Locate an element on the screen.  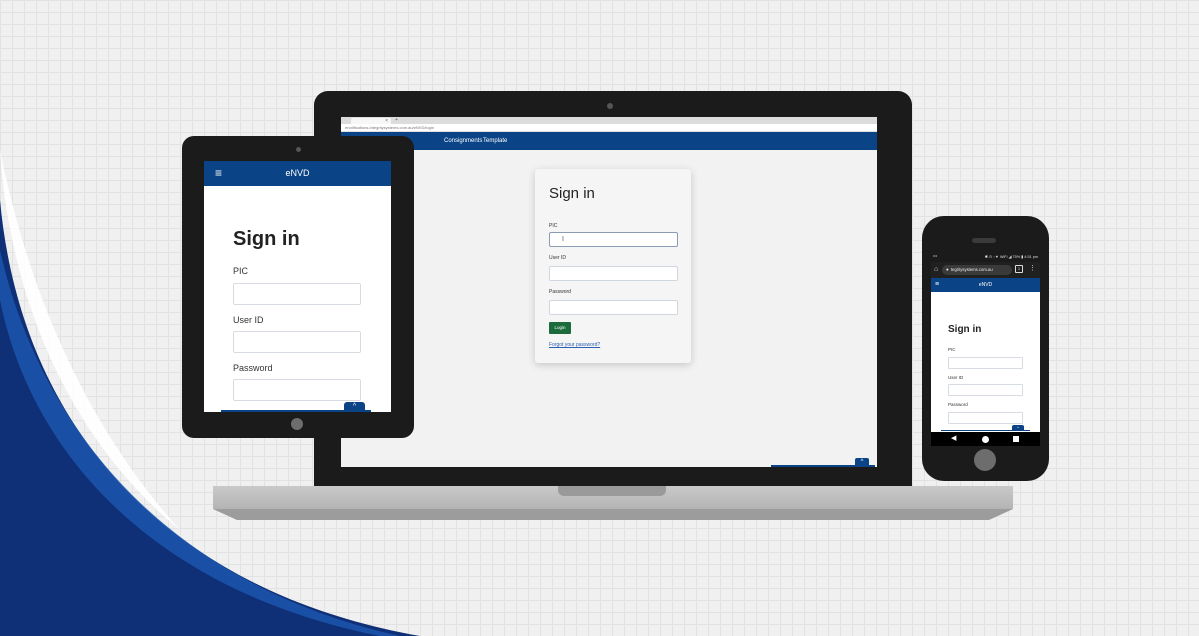
login-button: Login is located at coordinates (560, 328).